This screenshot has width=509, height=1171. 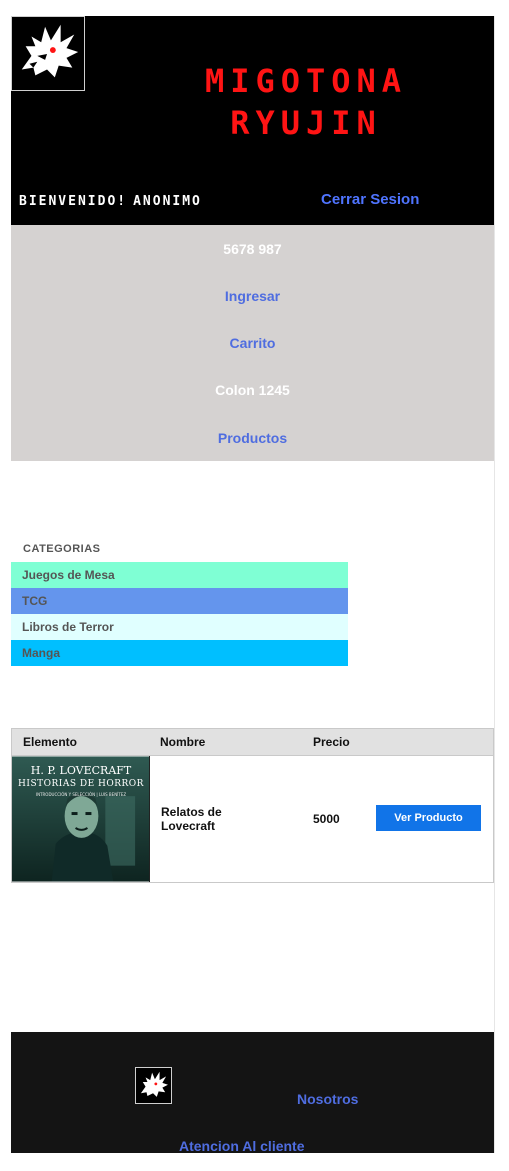 What do you see at coordinates (179, 653) in the screenshot?
I see `category-item-manga: Manga` at bounding box center [179, 653].